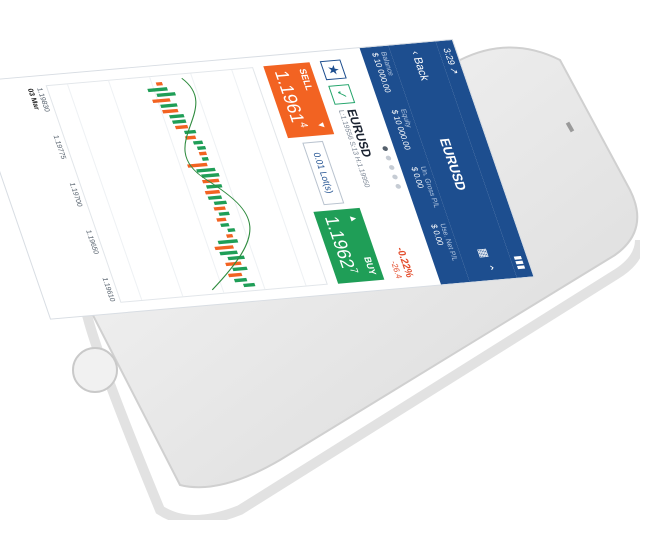  Describe the element at coordinates (415, 53) in the screenshot. I see `chevron-left-icon: ‹` at that location.